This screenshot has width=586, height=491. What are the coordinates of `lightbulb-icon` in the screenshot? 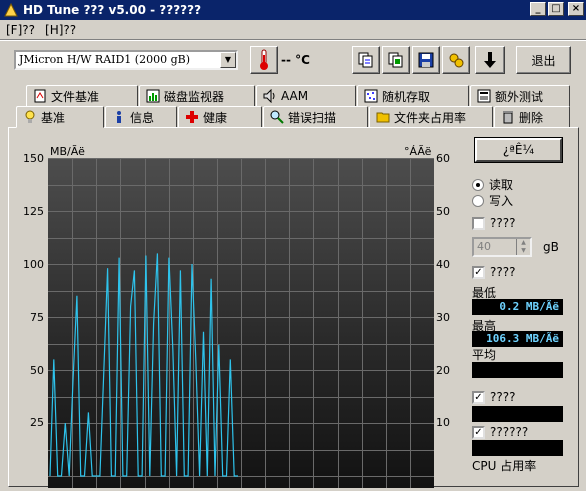 It's located at (30, 117).